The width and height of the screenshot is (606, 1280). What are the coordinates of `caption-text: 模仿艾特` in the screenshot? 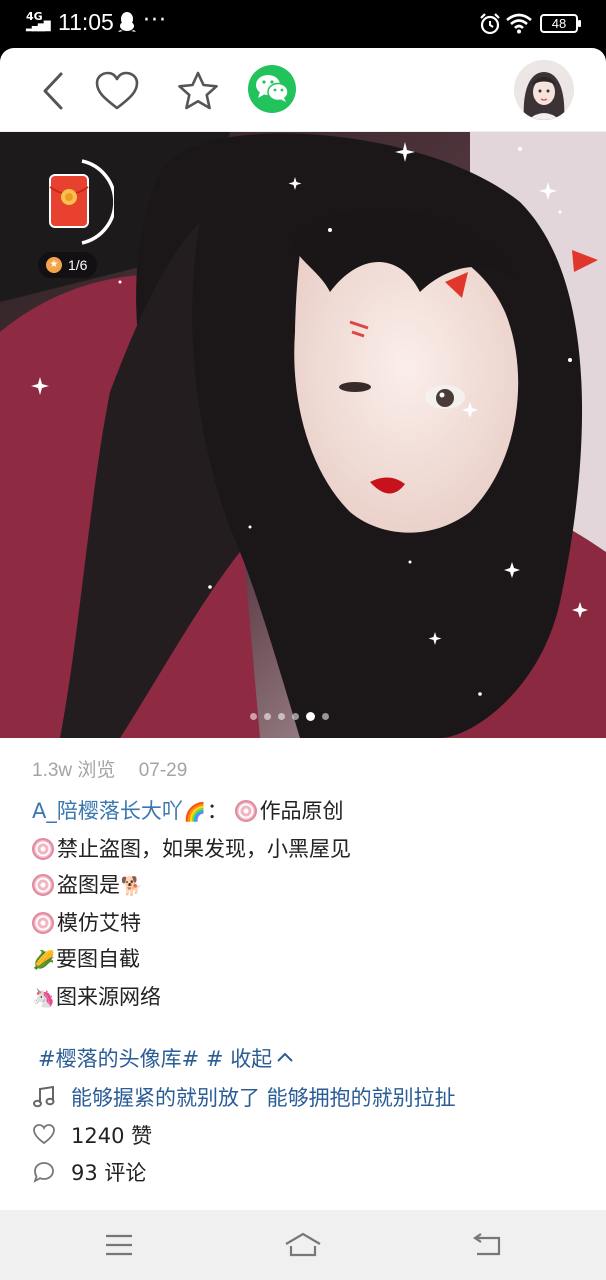 It's located at (99, 923).